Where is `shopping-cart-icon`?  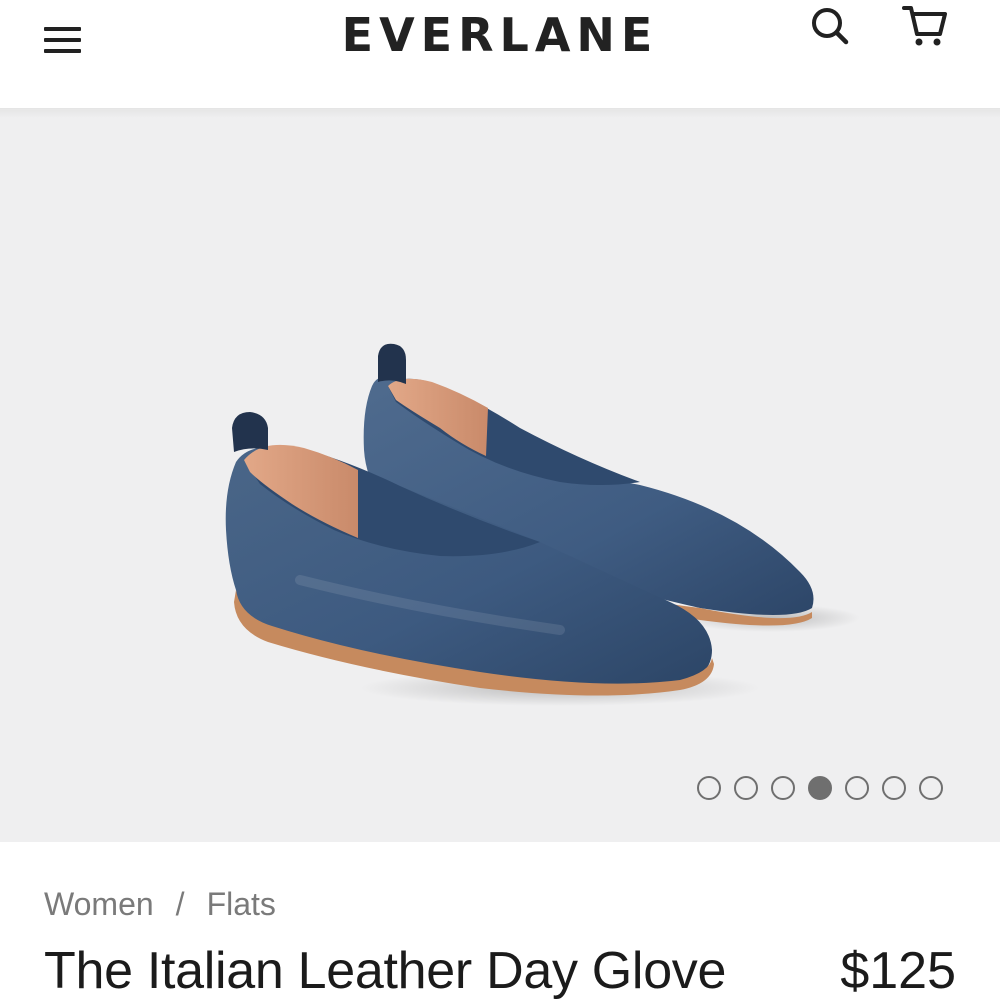
shopping-cart-icon is located at coordinates (926, 26).